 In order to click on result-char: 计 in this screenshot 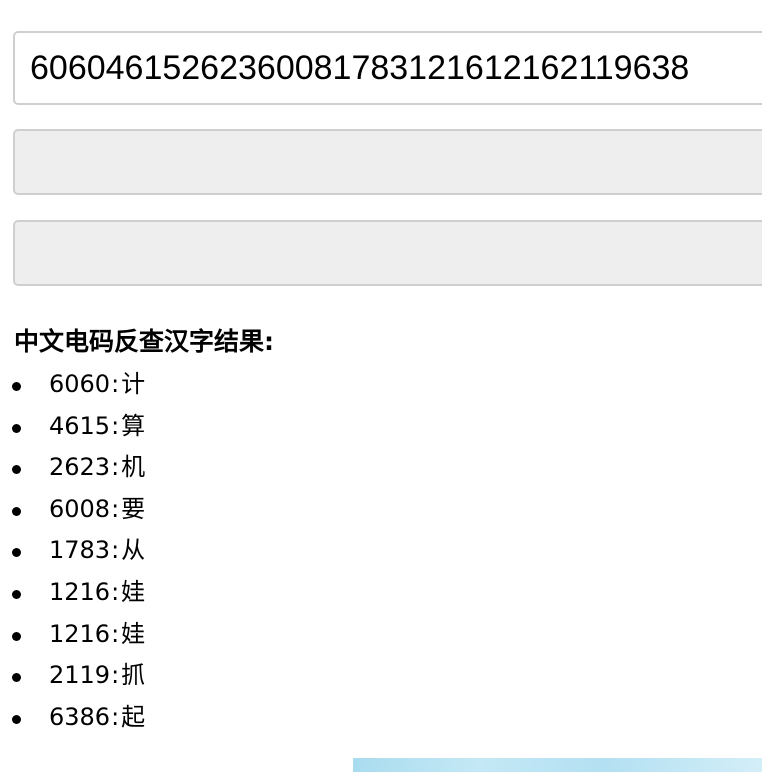, I will do `click(133, 384)`.